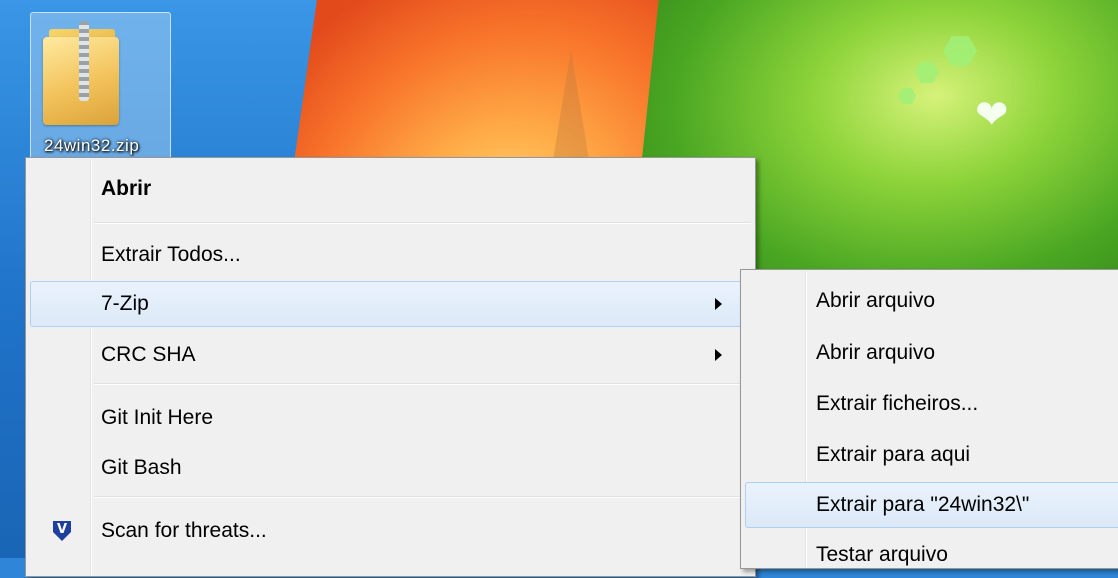  I want to click on menu-item-label: 7-Zip, so click(125, 303).